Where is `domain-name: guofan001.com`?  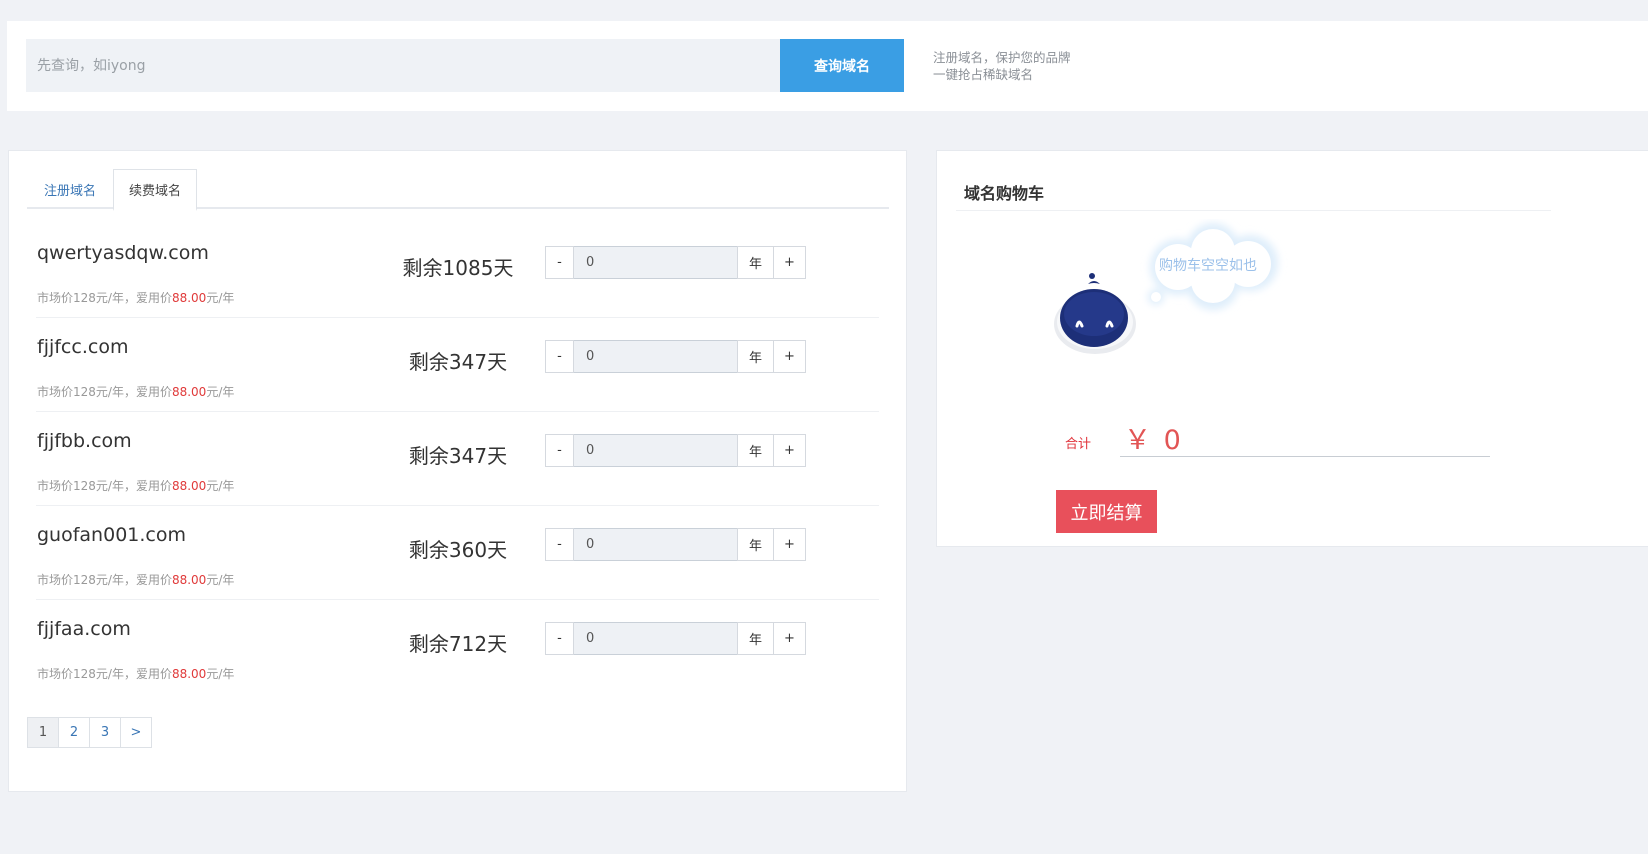 domain-name: guofan001.com is located at coordinates (111, 535).